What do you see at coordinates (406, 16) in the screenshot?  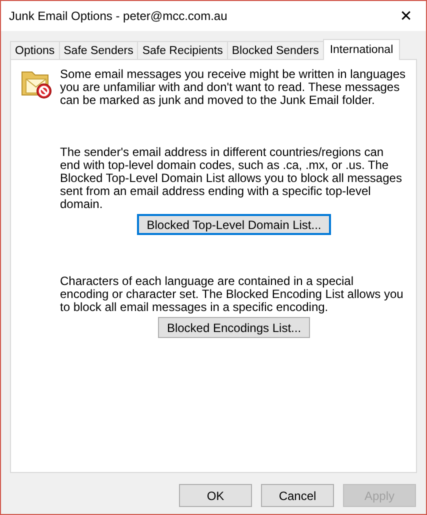 I see `close-button: ✕` at bounding box center [406, 16].